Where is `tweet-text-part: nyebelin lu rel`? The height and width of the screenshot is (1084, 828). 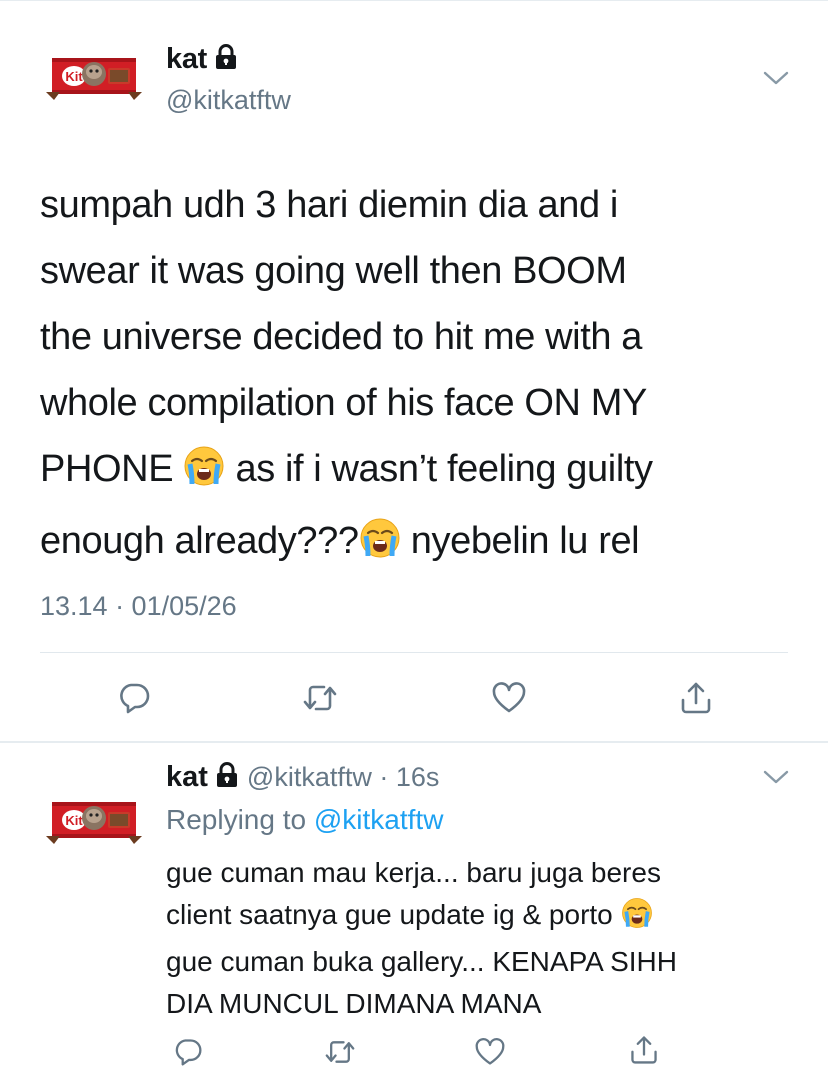
tweet-text-part: nyebelin lu rel is located at coordinates (520, 541).